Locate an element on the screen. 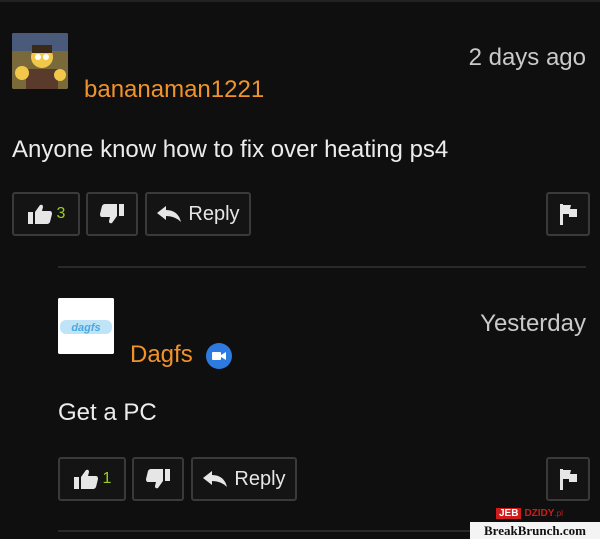  video-badge is located at coordinates (219, 356).